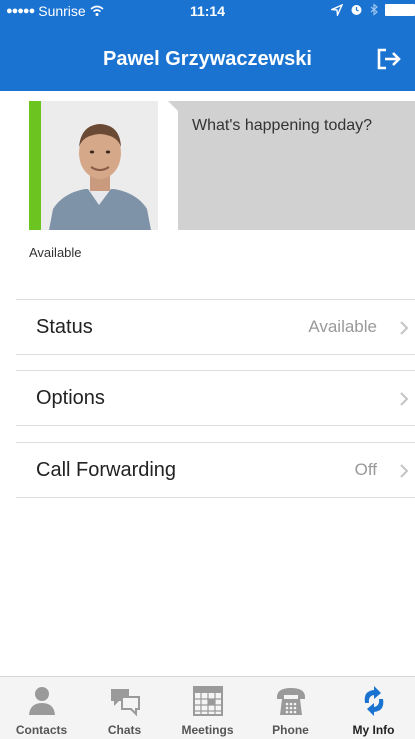  I want to click on status-bar: ●●●●● Sunrise 11:14, so click(207, 11).